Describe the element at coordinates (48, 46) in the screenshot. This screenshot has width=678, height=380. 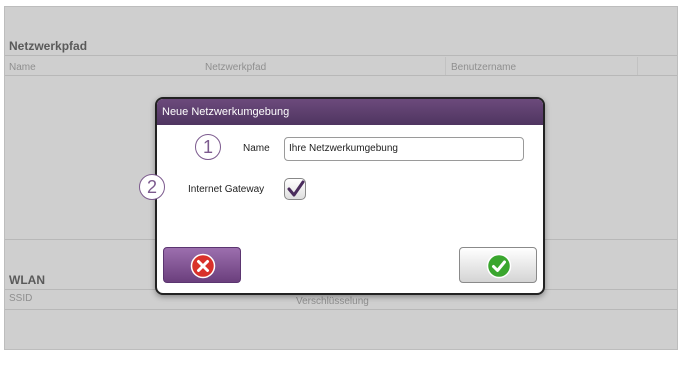
I see `network-path-section-title: Netzwerkpfad` at that location.